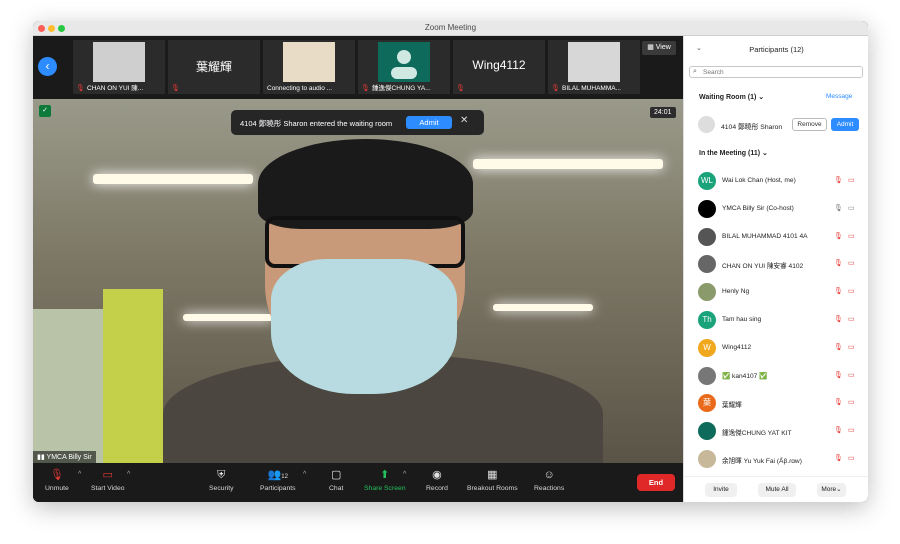  I want to click on start-video-button: ▭ Start Video, so click(108, 480).